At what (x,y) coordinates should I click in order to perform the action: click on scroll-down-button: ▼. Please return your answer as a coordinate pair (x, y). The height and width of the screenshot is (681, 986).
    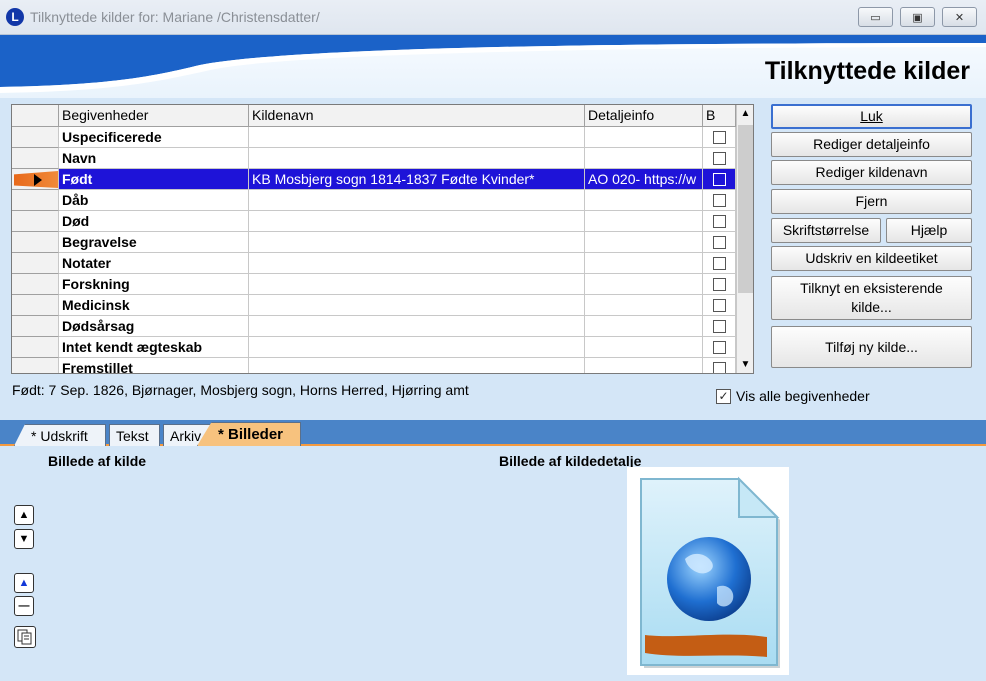
    Looking at the image, I should click on (745, 364).